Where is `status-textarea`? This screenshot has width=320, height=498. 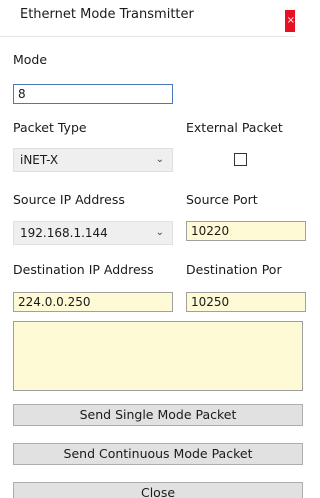
status-textarea is located at coordinates (158, 356).